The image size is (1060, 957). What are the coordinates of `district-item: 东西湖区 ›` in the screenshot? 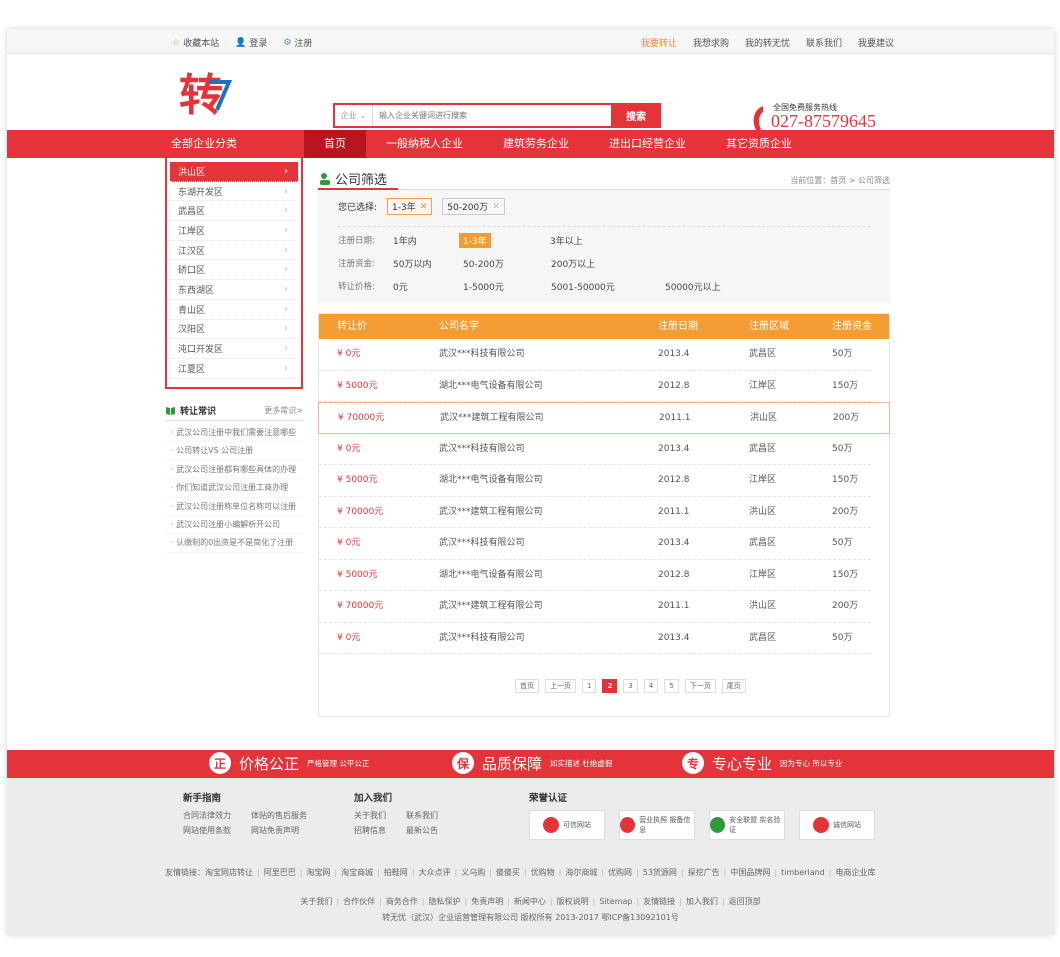 It's located at (234, 290).